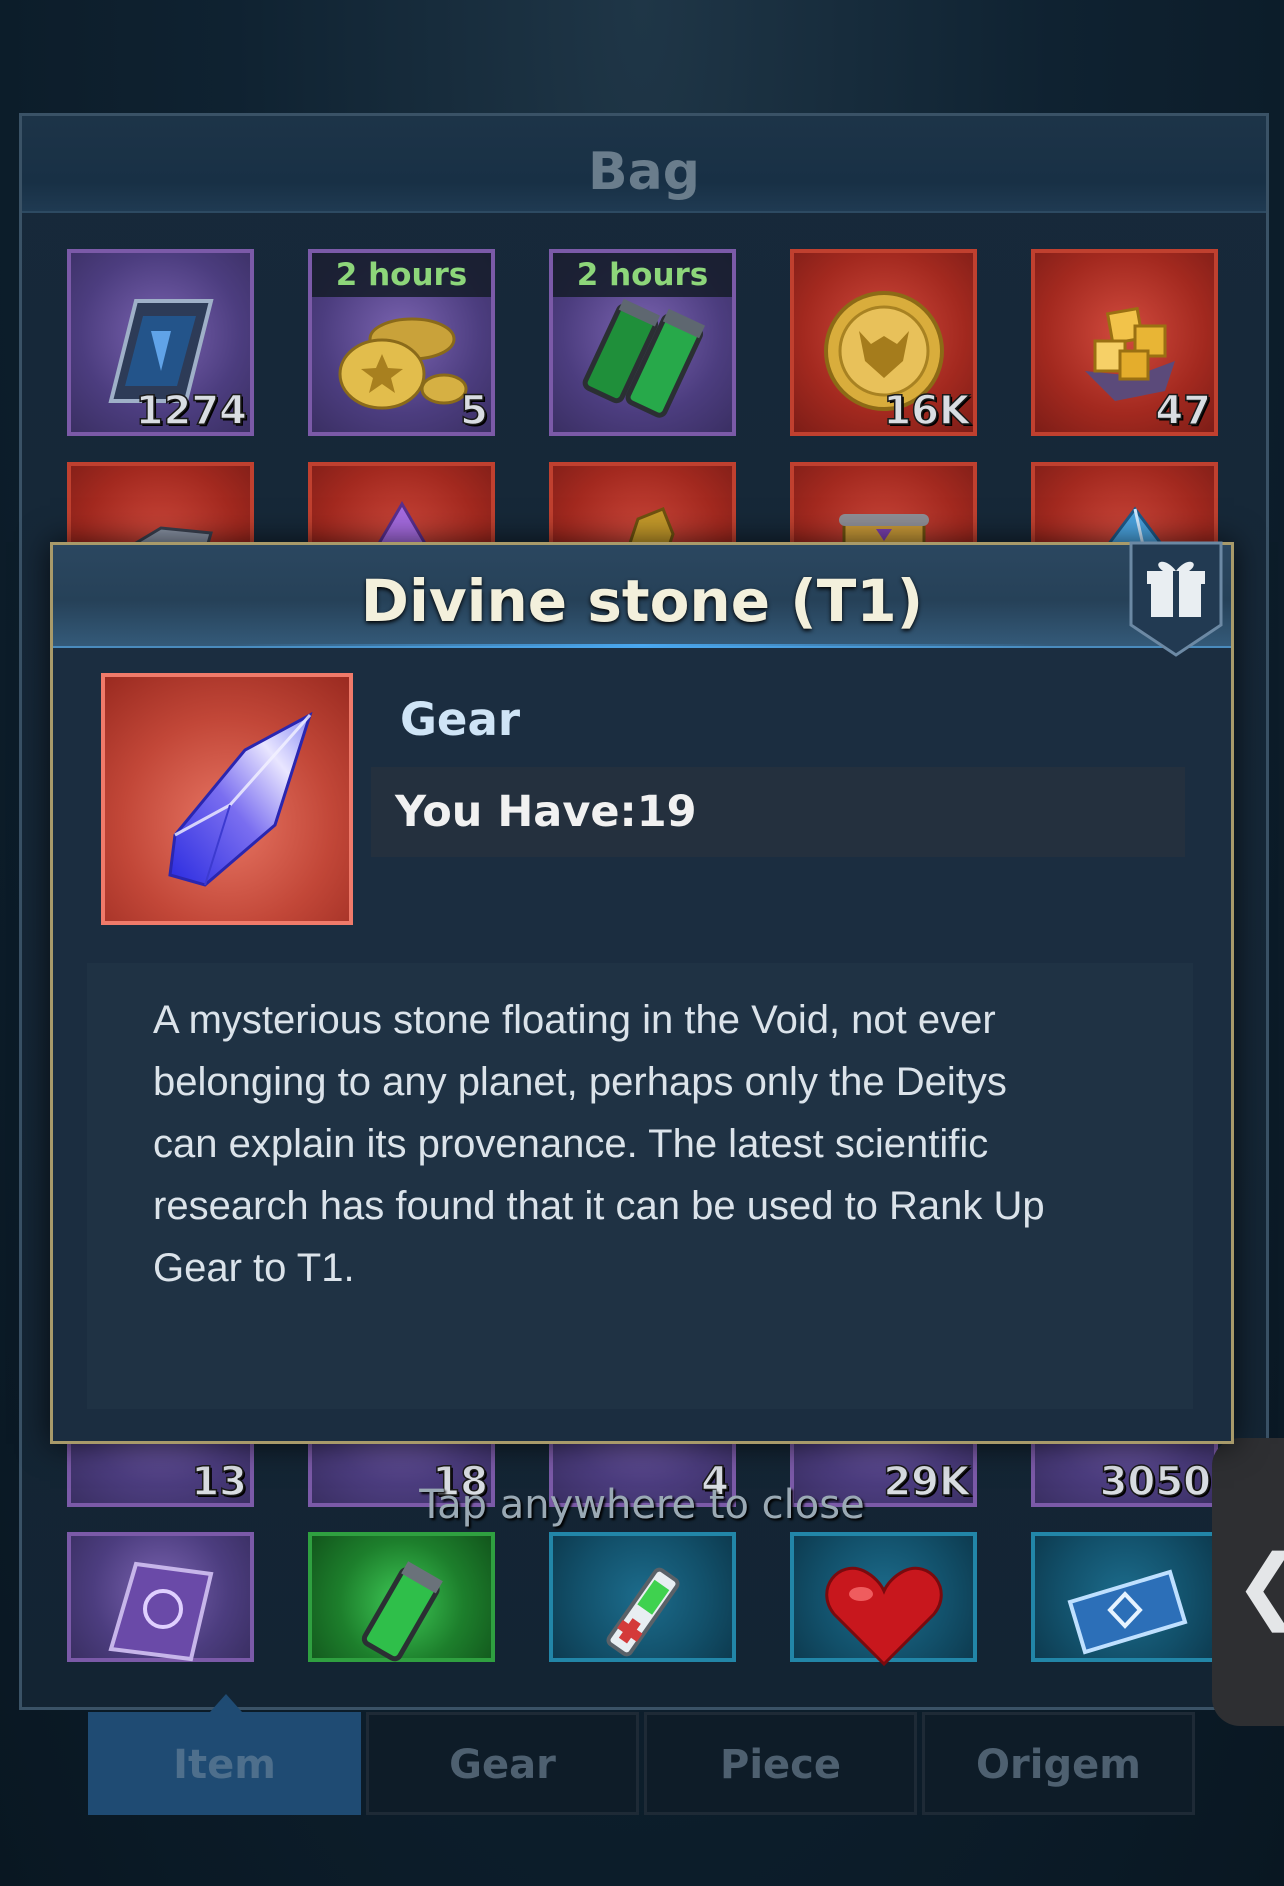 This screenshot has width=1284, height=1886. Describe the element at coordinates (460, 719) in the screenshot. I see `item-type-label: Gear` at that location.